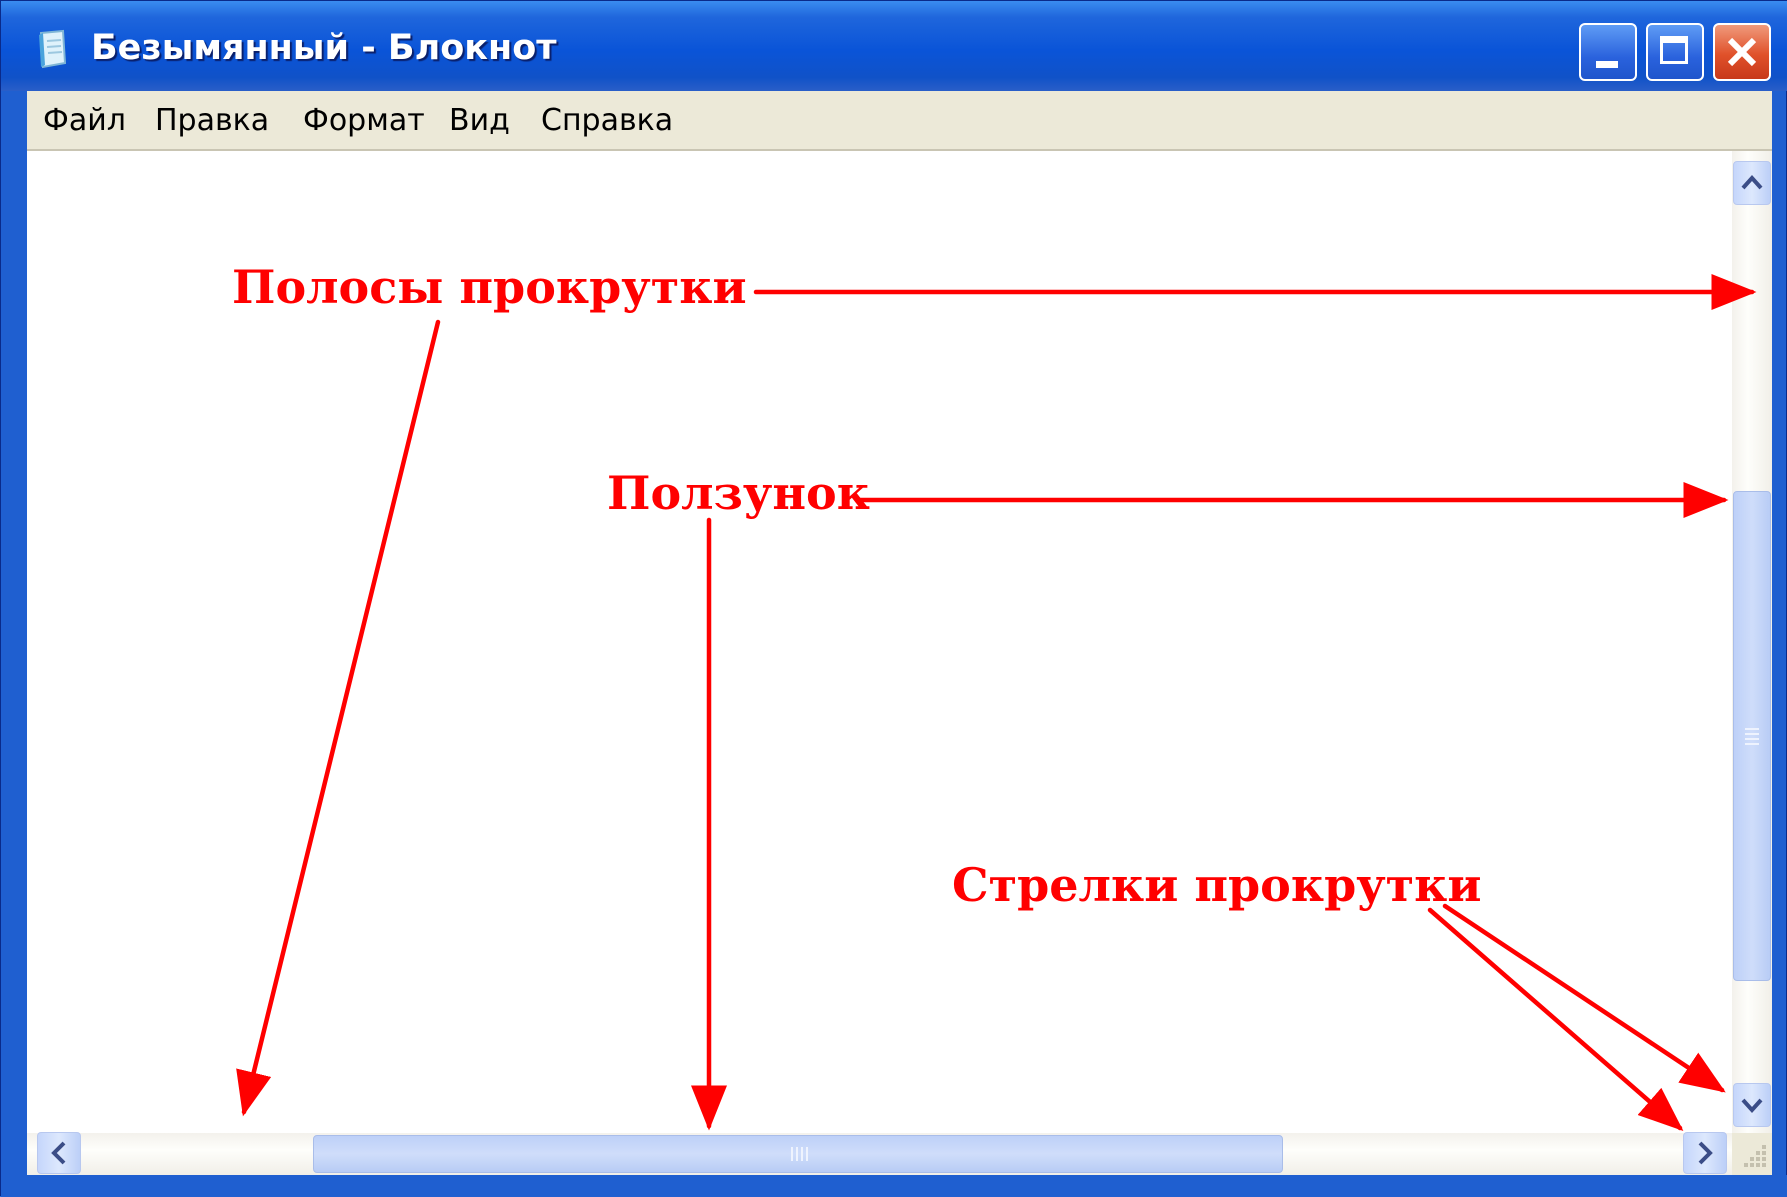  Describe the element at coordinates (1584, 998) in the screenshot. I see `arrow-to-scroll-down-button` at that location.